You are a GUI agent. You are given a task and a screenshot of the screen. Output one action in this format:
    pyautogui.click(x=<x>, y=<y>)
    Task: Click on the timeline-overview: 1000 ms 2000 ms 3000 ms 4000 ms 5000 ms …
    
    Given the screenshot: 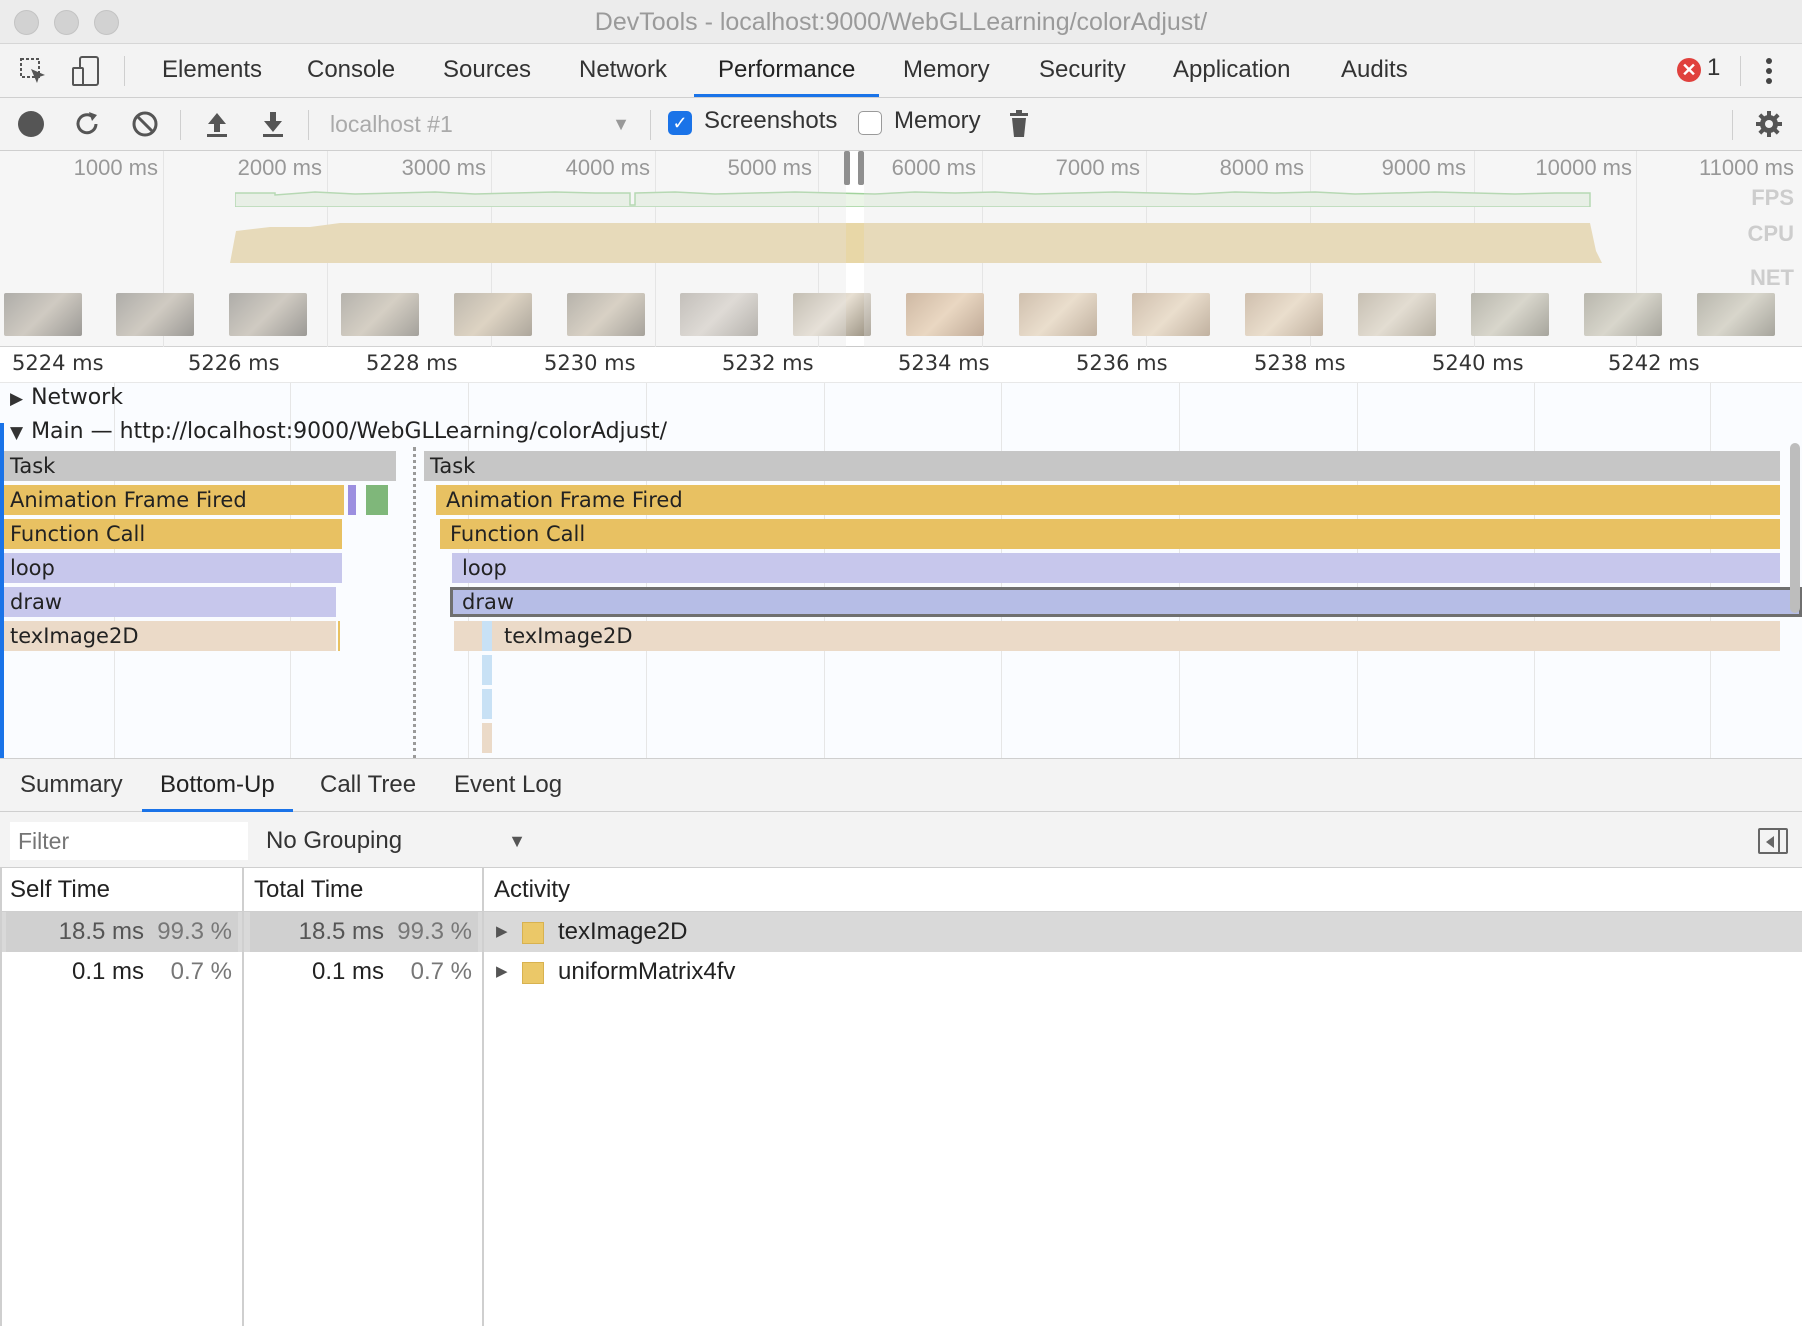 What is the action you would take?
    pyautogui.click(x=901, y=249)
    